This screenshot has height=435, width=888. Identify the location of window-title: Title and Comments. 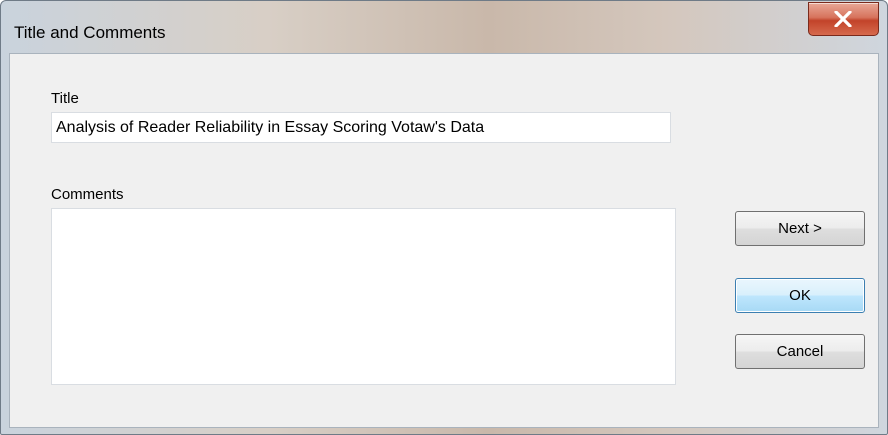
(90, 32).